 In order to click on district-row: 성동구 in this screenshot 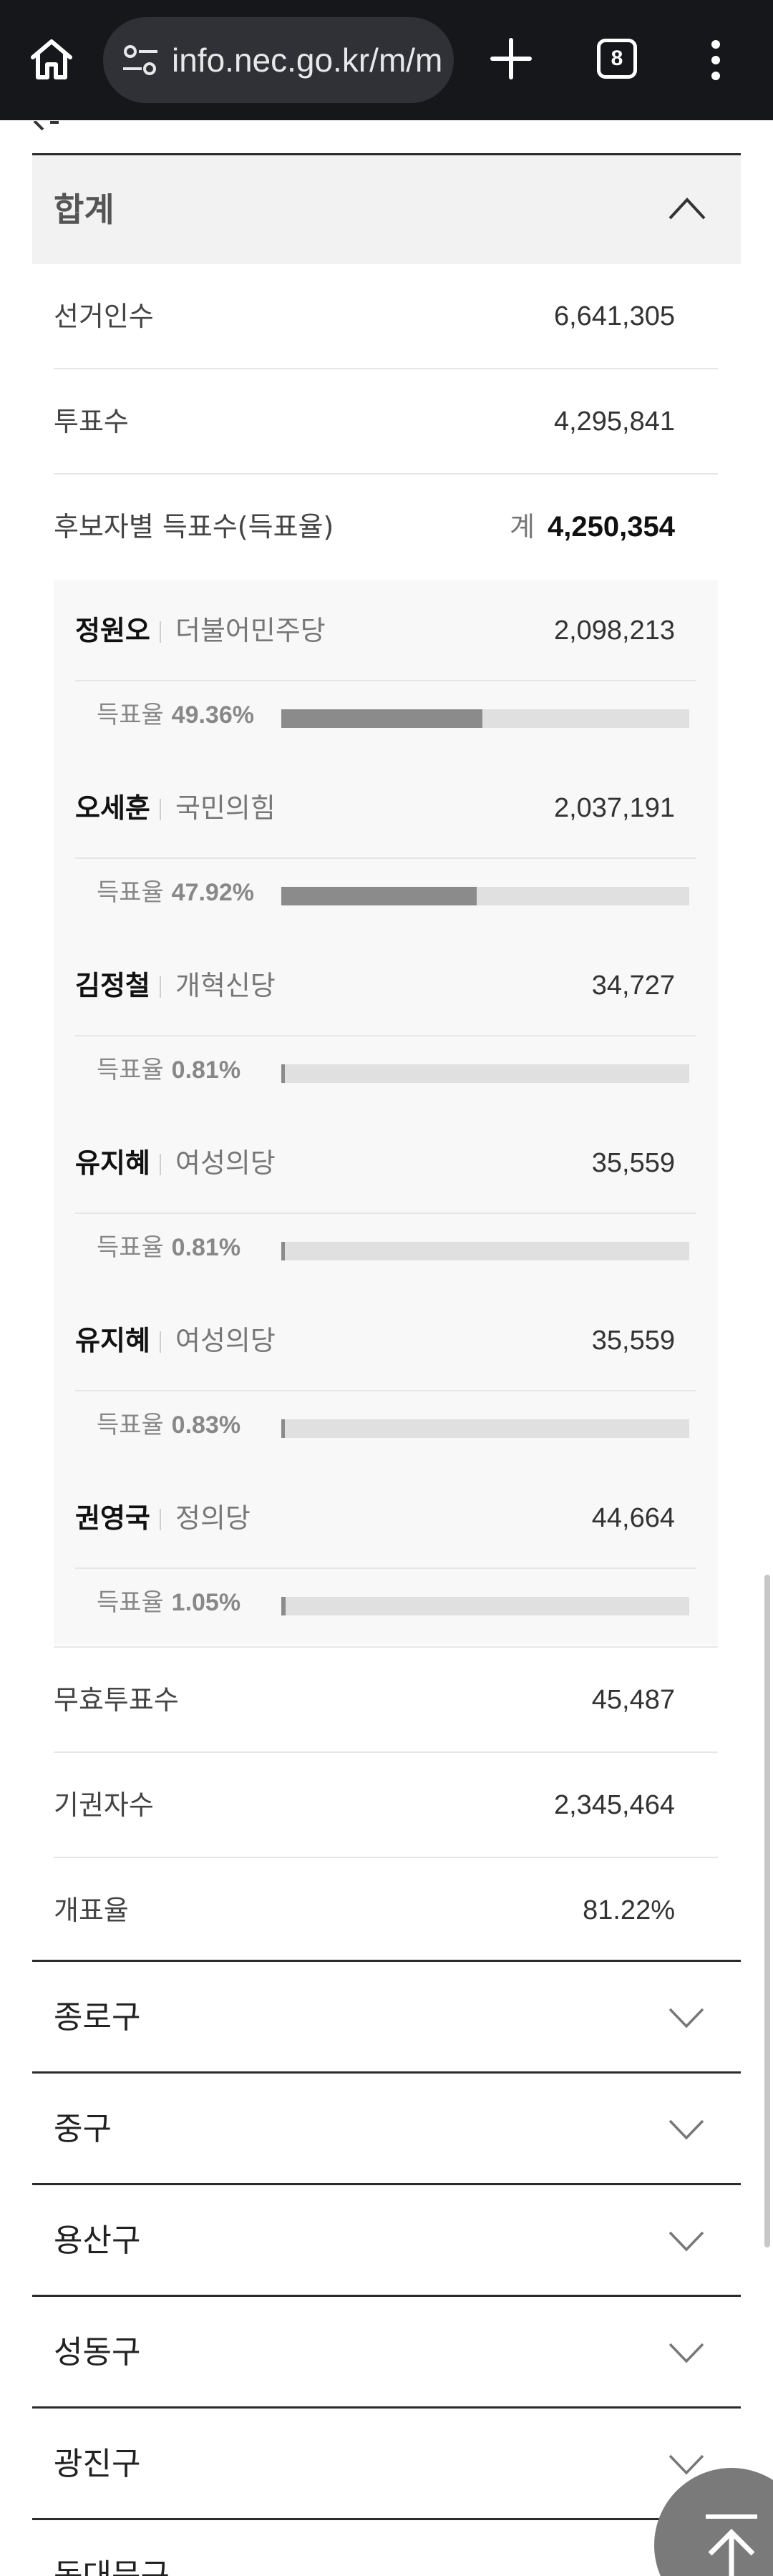, I will do `click(386, 2350)`.